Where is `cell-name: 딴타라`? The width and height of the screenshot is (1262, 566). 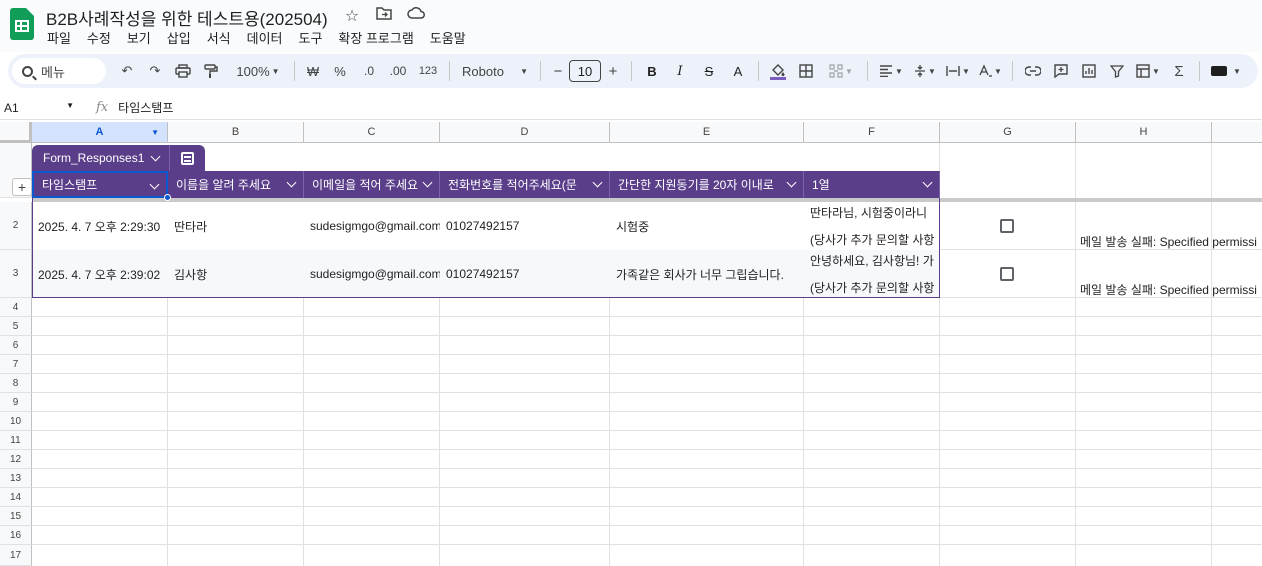
cell-name: 딴타라 is located at coordinates (236, 226).